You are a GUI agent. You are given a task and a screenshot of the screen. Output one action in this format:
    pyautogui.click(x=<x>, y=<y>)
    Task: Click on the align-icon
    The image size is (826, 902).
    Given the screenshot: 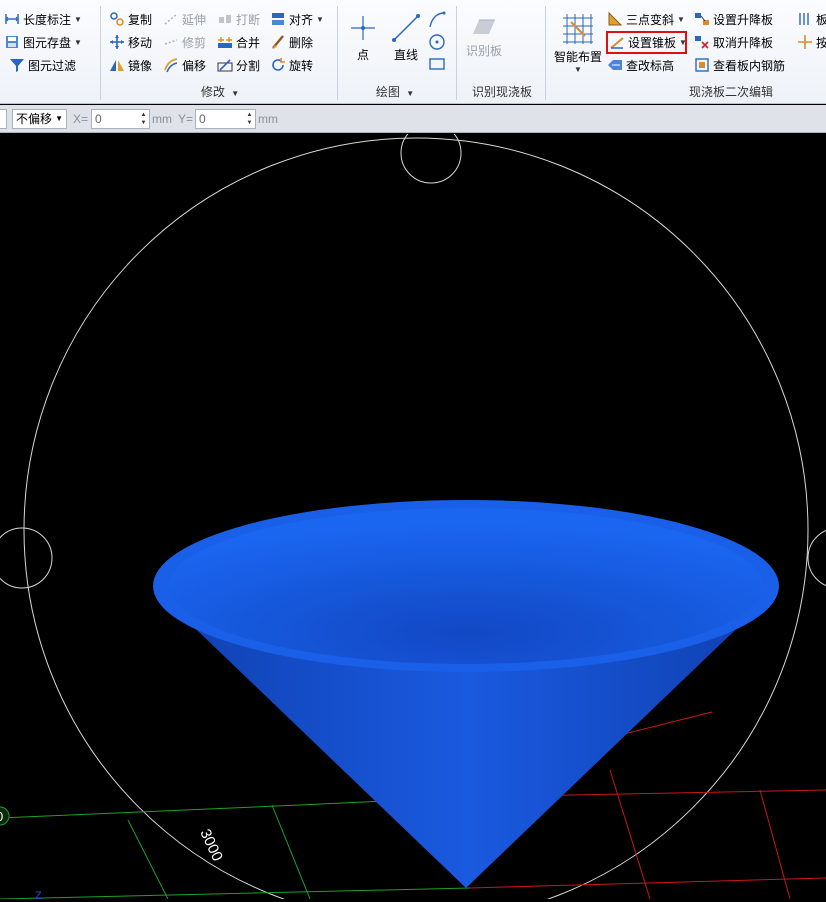 What is the action you would take?
    pyautogui.click(x=278, y=19)
    